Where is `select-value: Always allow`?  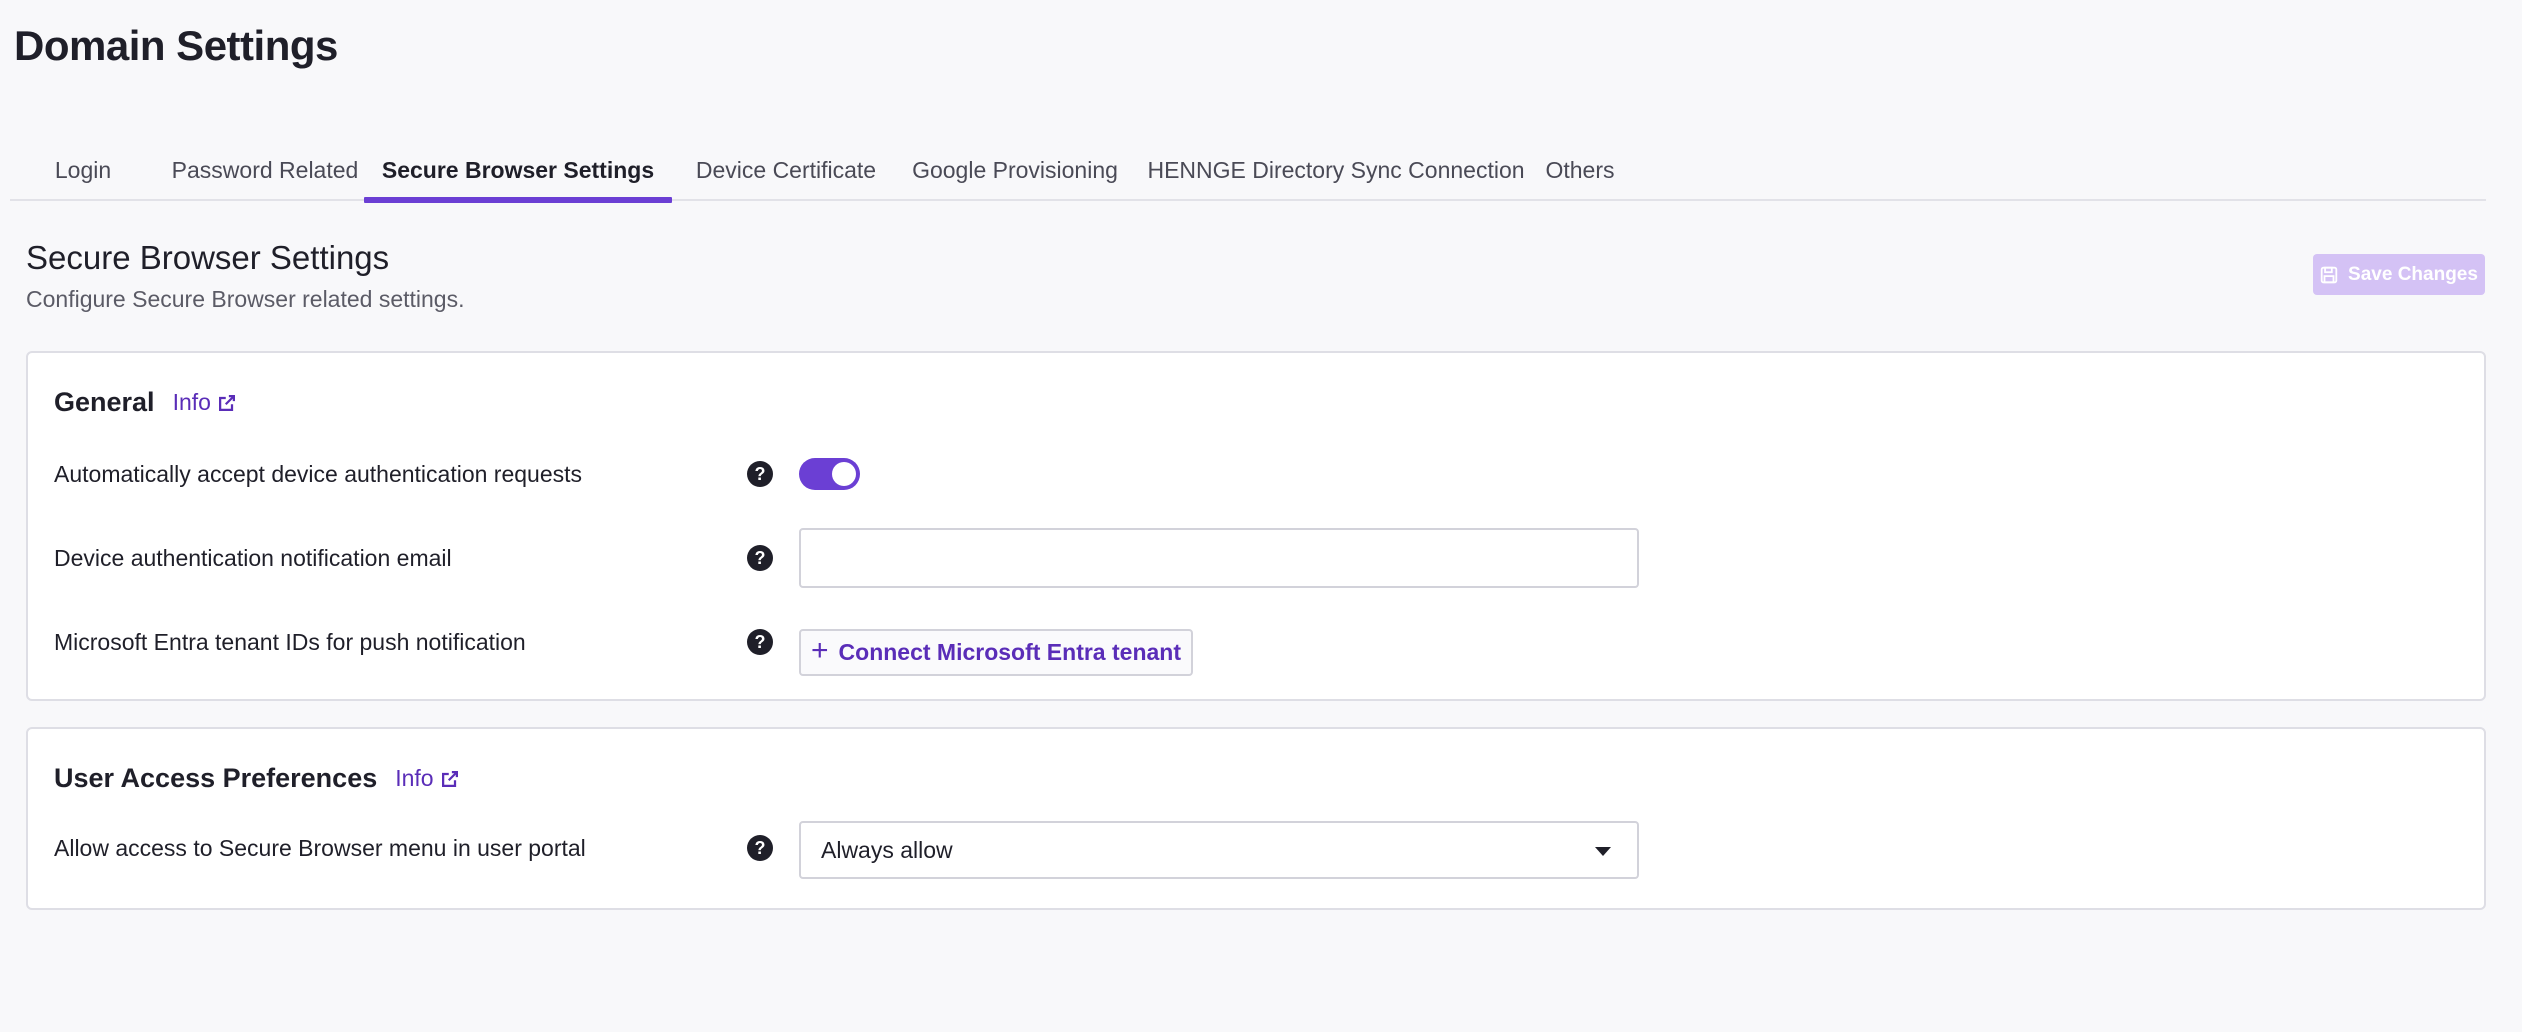
select-value: Always allow is located at coordinates (887, 849).